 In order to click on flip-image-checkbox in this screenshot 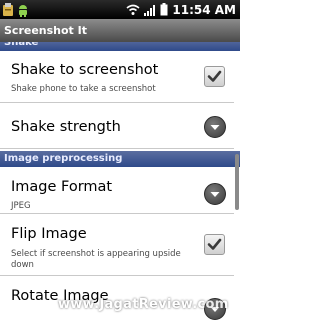, I will do `click(214, 244)`.